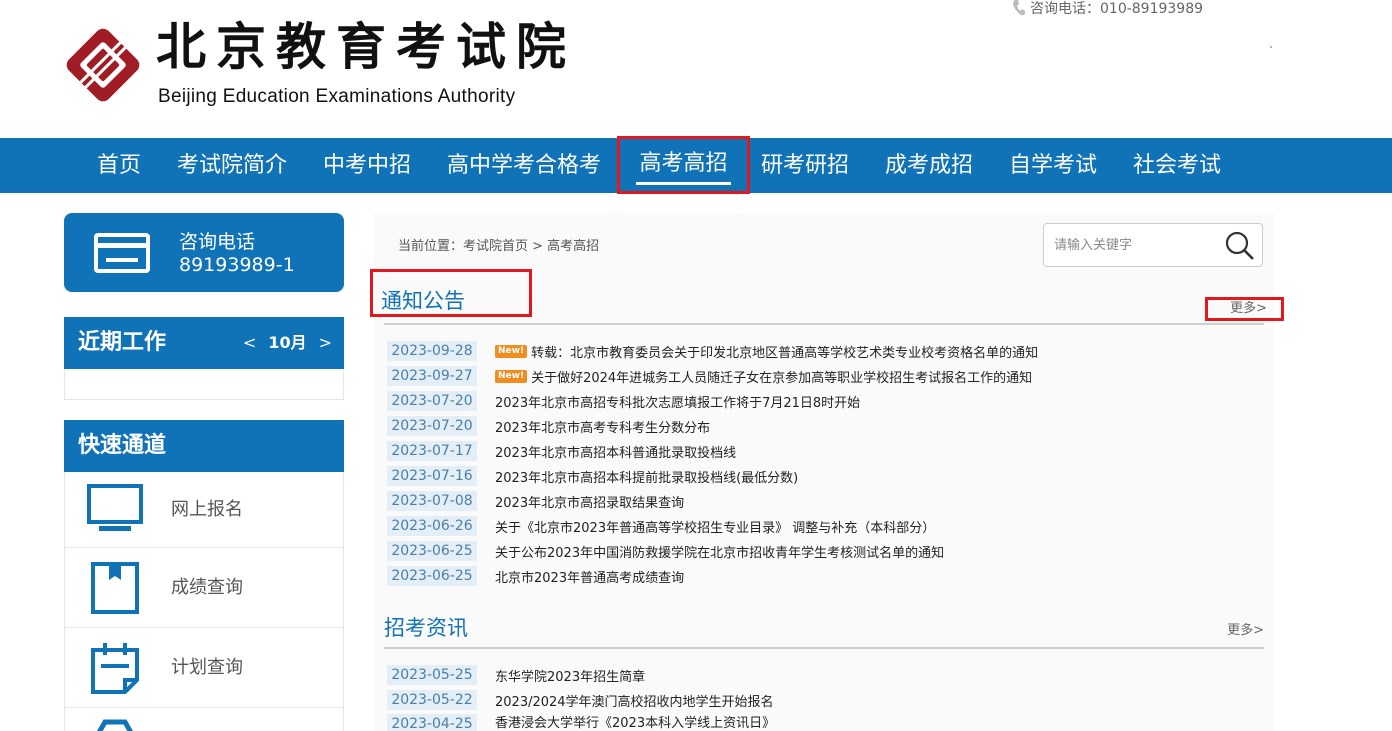 The width and height of the screenshot is (1392, 731). I want to click on quick-access-header: 快速通道, so click(204, 446).